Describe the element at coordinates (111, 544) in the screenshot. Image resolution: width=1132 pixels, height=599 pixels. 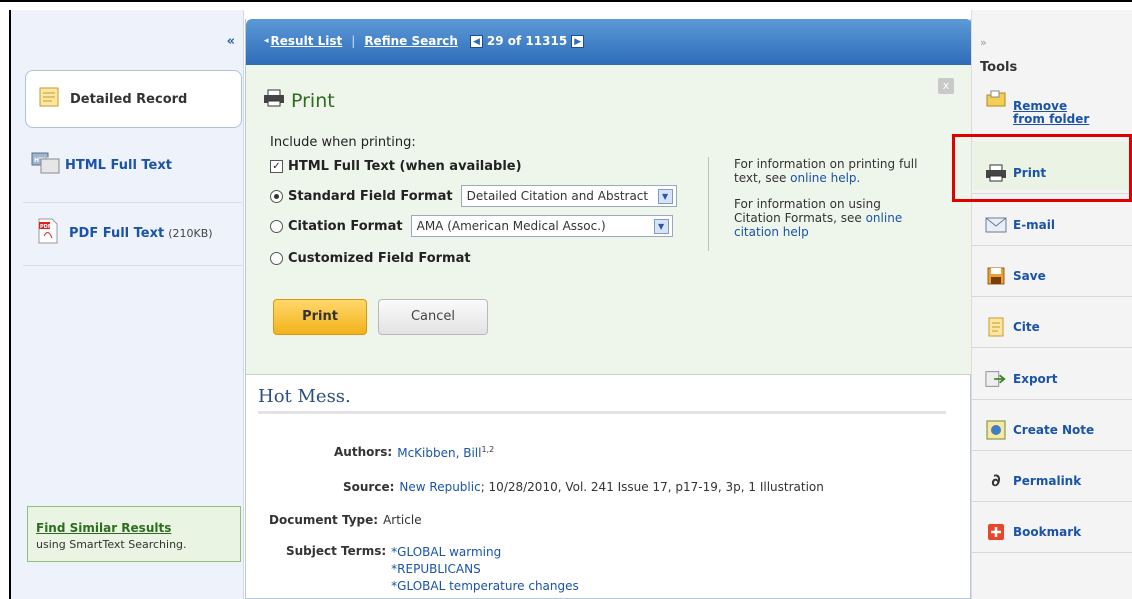
I see `find-similar-subtitle: using SmartText Searching.` at that location.